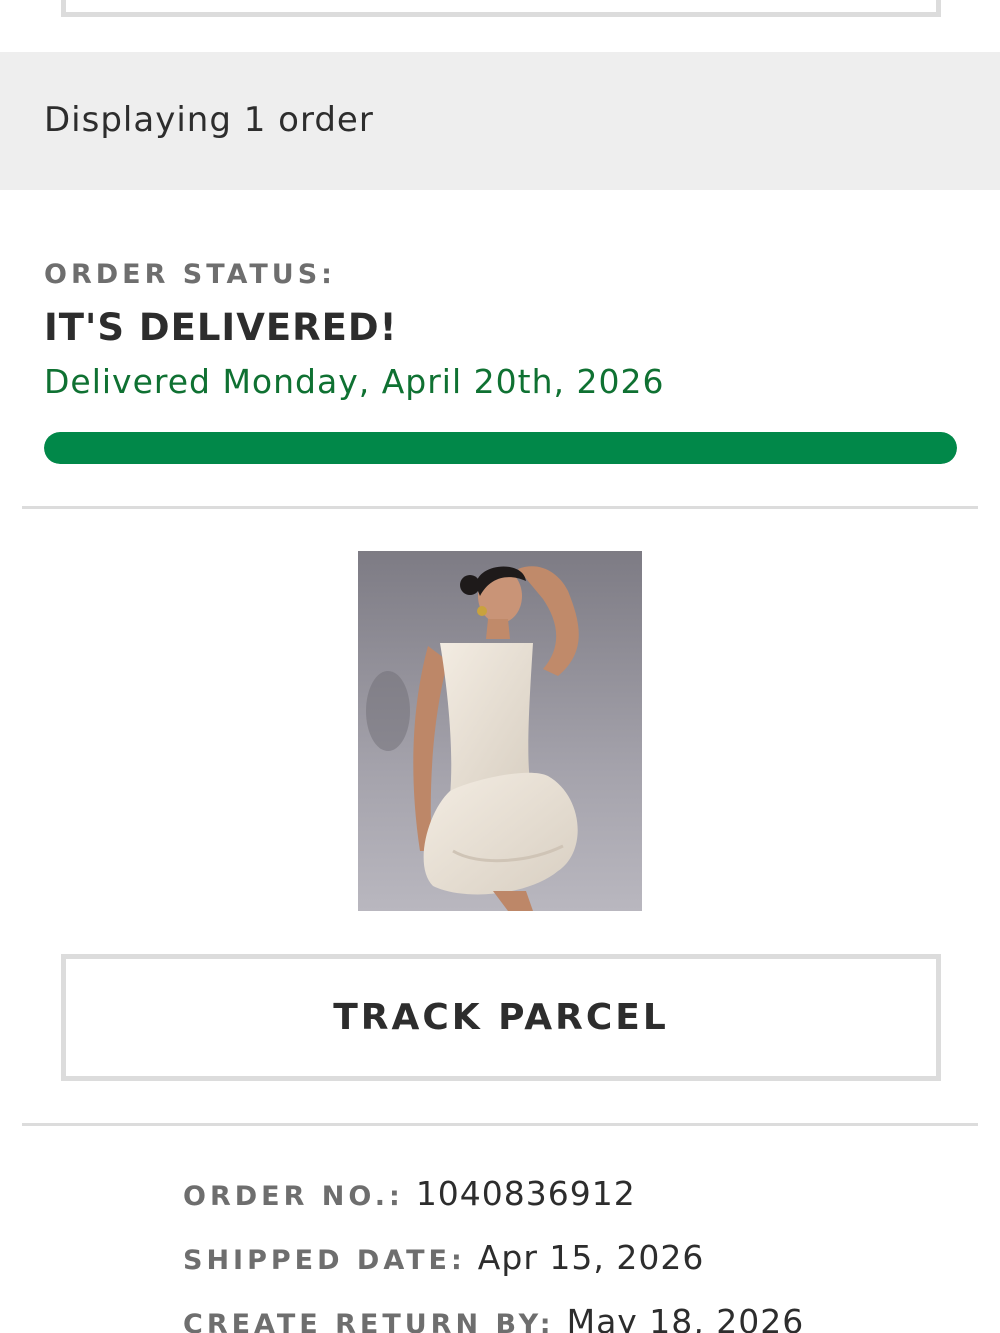 The image size is (1000, 1333). I want to click on return-by-label: CREATE RETURN BY:, so click(369, 1321).